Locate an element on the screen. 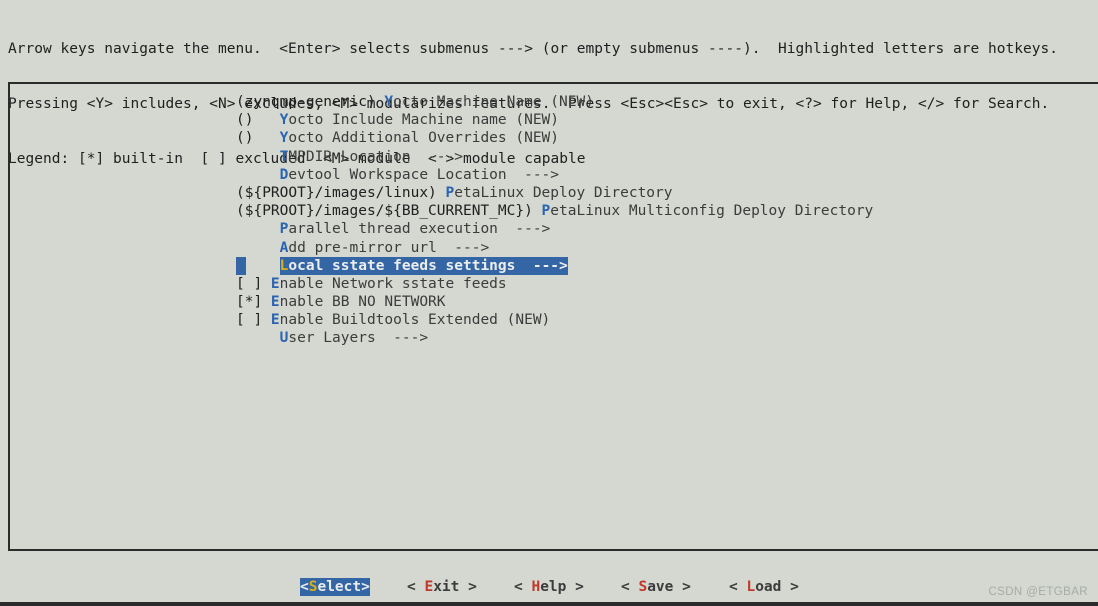 The image size is (1098, 606). menu-item: TMPDIR Location ---> is located at coordinates (661, 157).